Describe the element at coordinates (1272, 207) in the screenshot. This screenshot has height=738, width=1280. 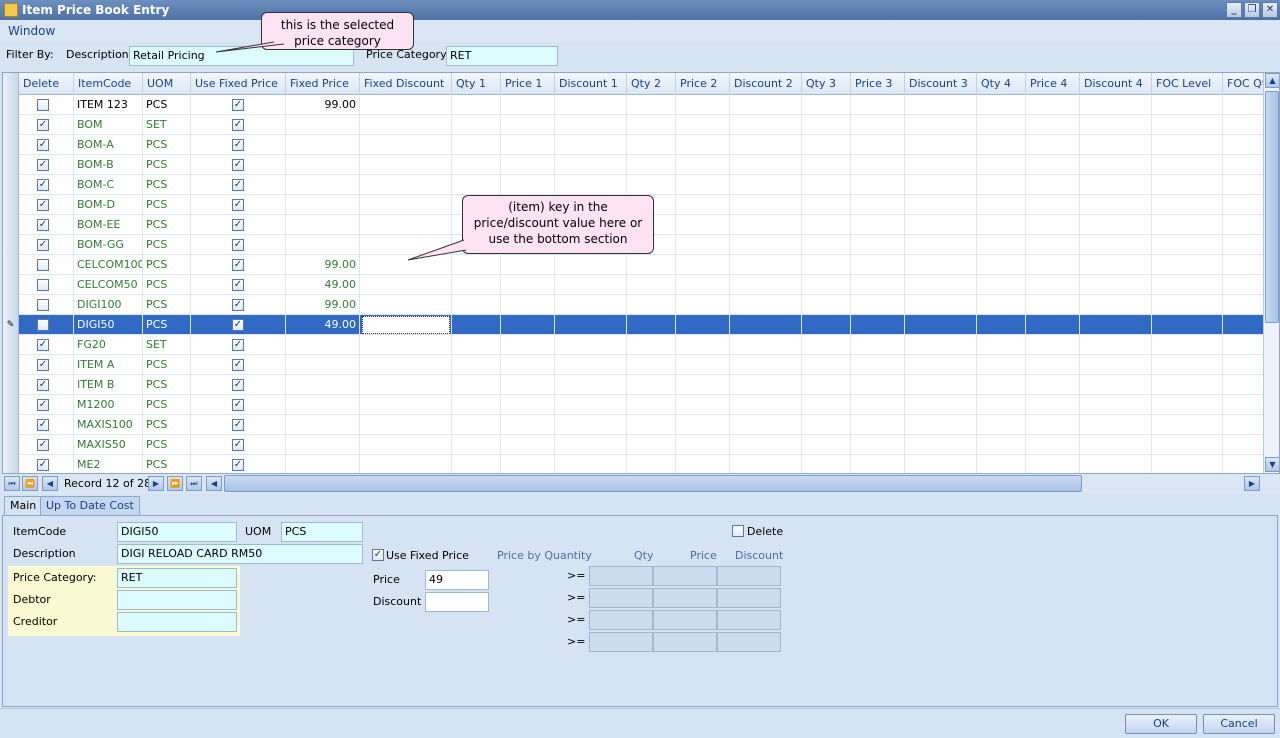
I see `vertical-scroll-thumb` at that location.